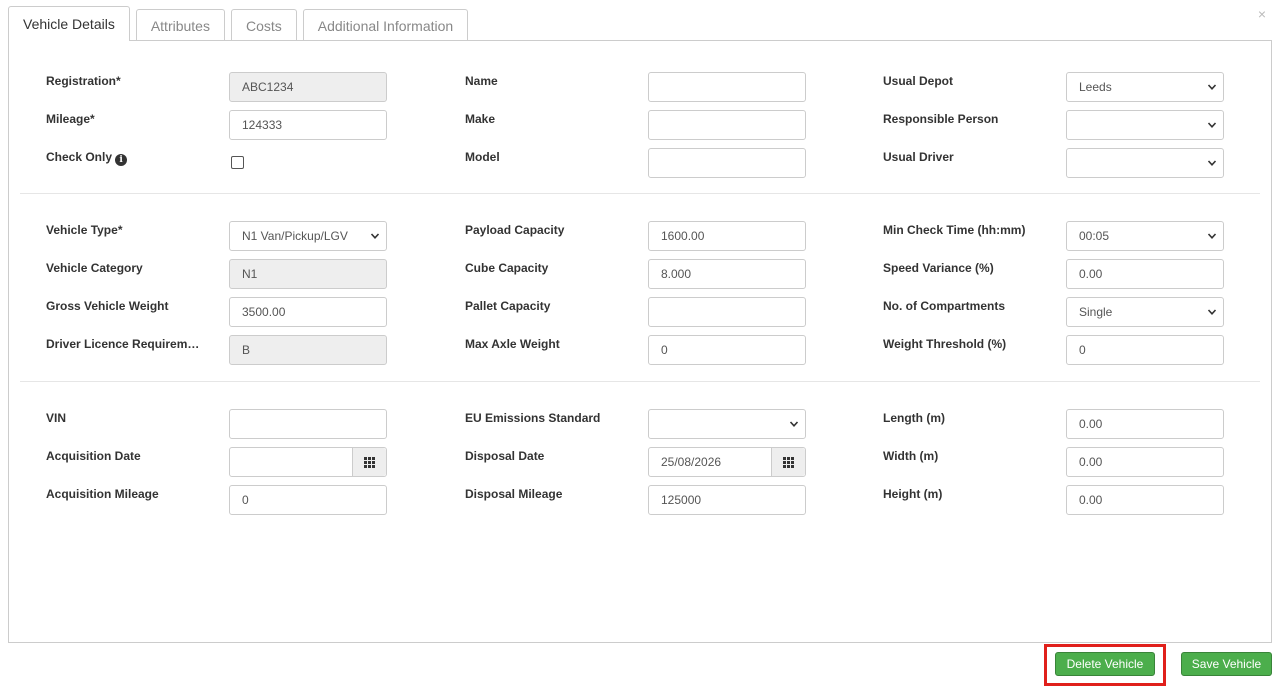  I want to click on width-label: Width (m), so click(911, 456).